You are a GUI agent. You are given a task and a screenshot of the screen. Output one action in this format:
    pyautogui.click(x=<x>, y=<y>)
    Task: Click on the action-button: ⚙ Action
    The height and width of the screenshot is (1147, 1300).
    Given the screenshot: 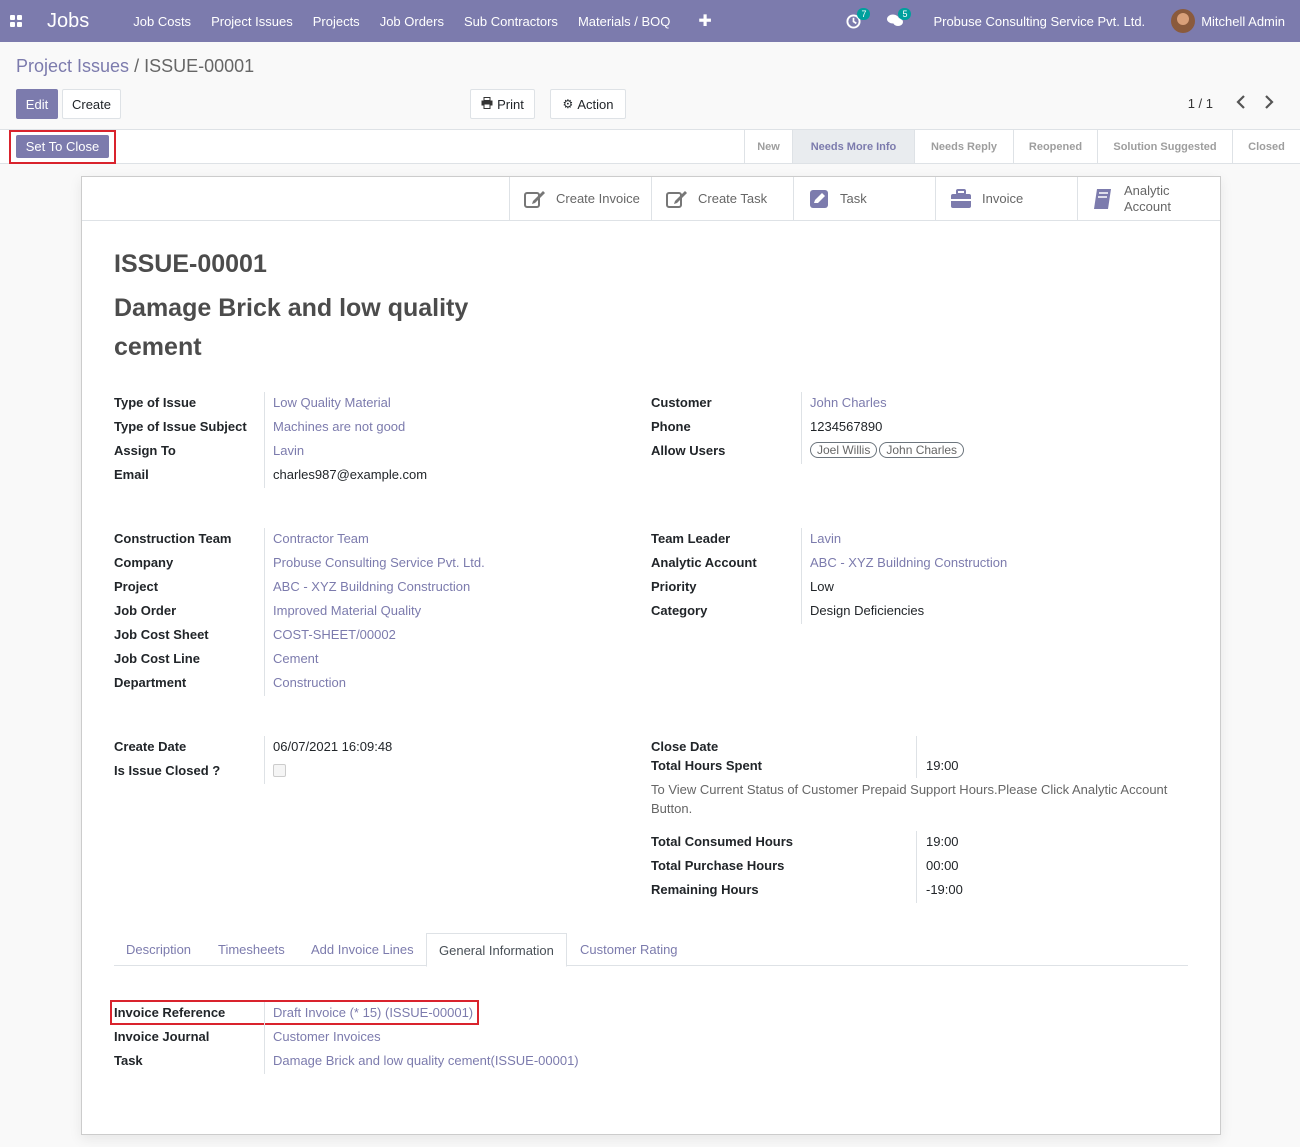 What is the action you would take?
    pyautogui.click(x=588, y=104)
    